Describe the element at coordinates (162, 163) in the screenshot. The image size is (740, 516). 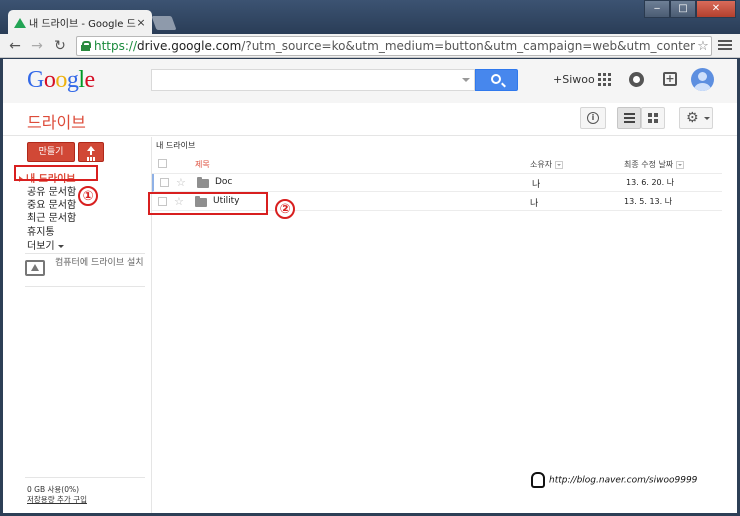
I see `select-all-checkbox` at that location.